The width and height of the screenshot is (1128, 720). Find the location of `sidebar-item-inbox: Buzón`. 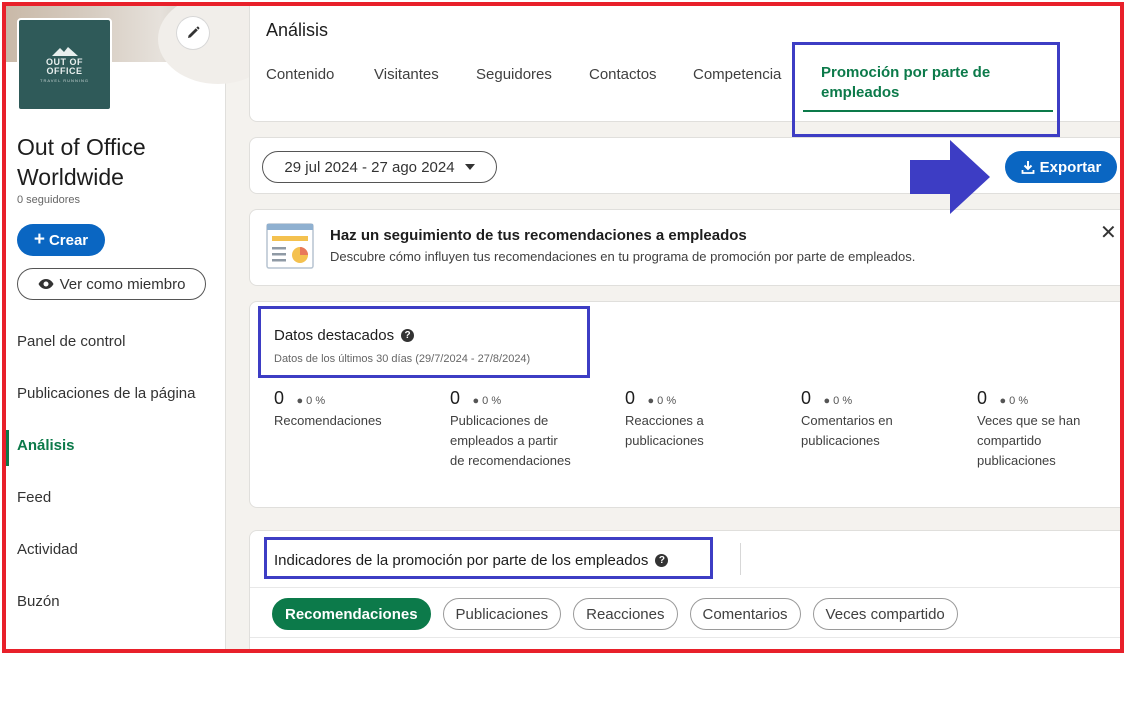

sidebar-item-inbox: Buzón is located at coordinates (38, 601).